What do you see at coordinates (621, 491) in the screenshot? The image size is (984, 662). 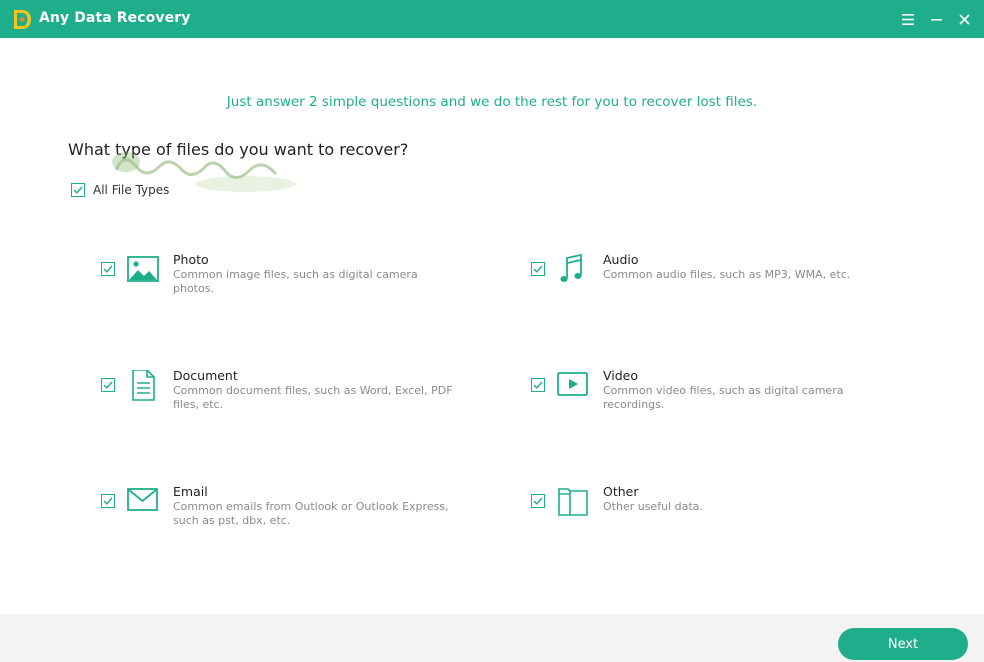 I see `other-name: Other` at bounding box center [621, 491].